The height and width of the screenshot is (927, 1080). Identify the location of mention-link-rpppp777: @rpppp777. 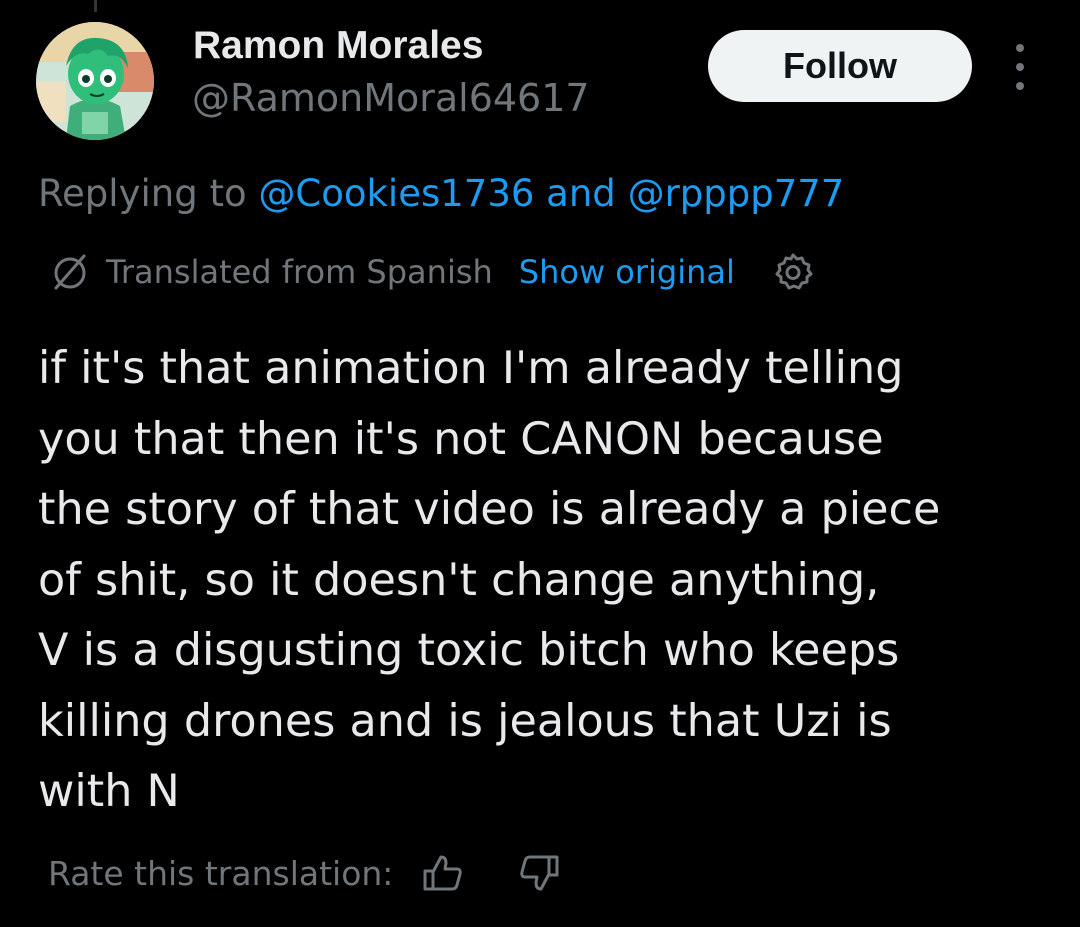
(736, 193).